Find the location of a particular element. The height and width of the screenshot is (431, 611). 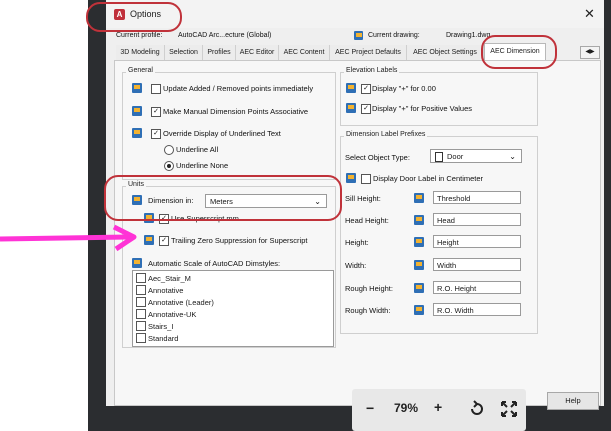

update-points-checkbox is located at coordinates (156, 89).